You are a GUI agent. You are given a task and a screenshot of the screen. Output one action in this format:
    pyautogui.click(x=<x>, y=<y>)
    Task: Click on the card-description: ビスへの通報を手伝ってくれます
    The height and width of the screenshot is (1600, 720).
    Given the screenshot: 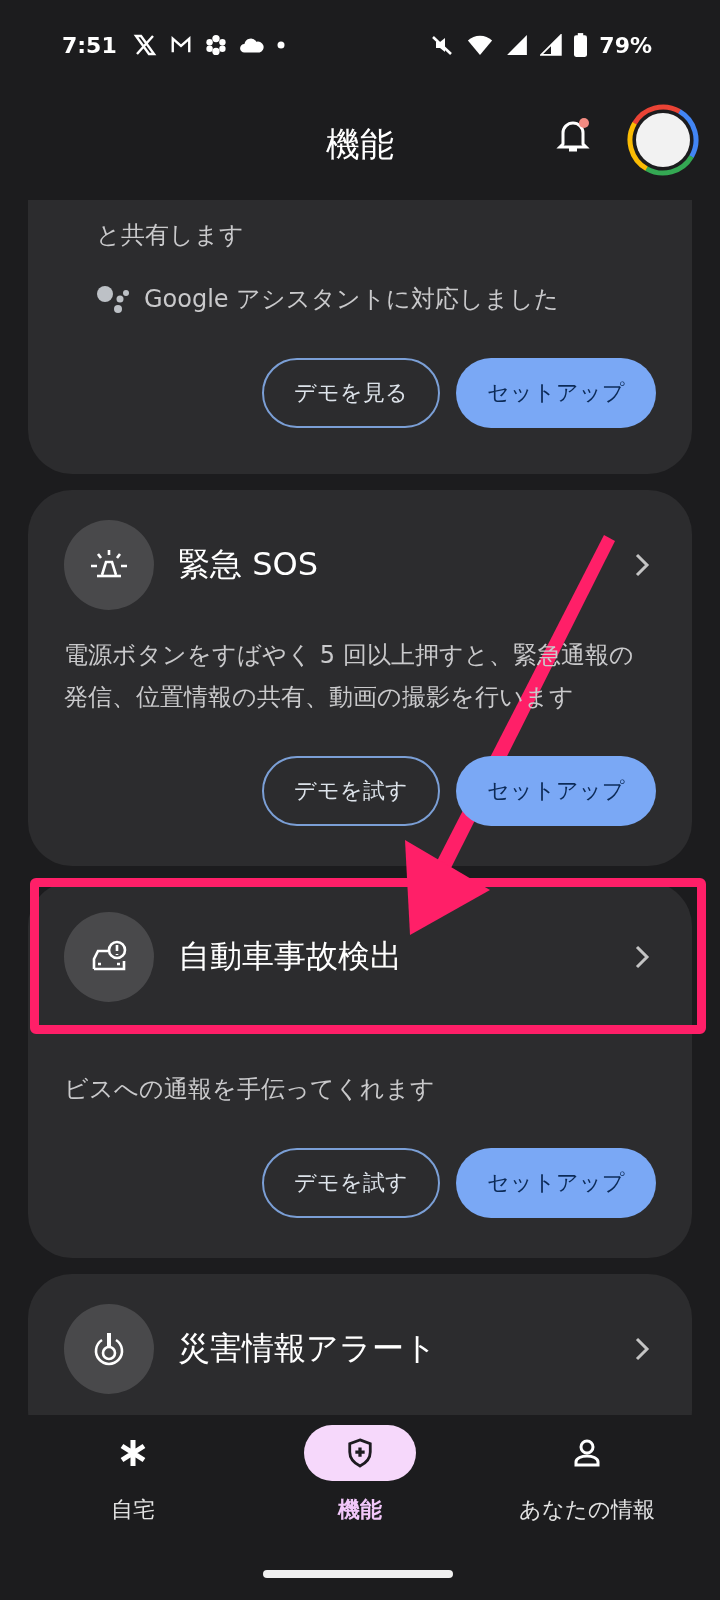 What is the action you would take?
    pyautogui.click(x=250, y=1089)
    